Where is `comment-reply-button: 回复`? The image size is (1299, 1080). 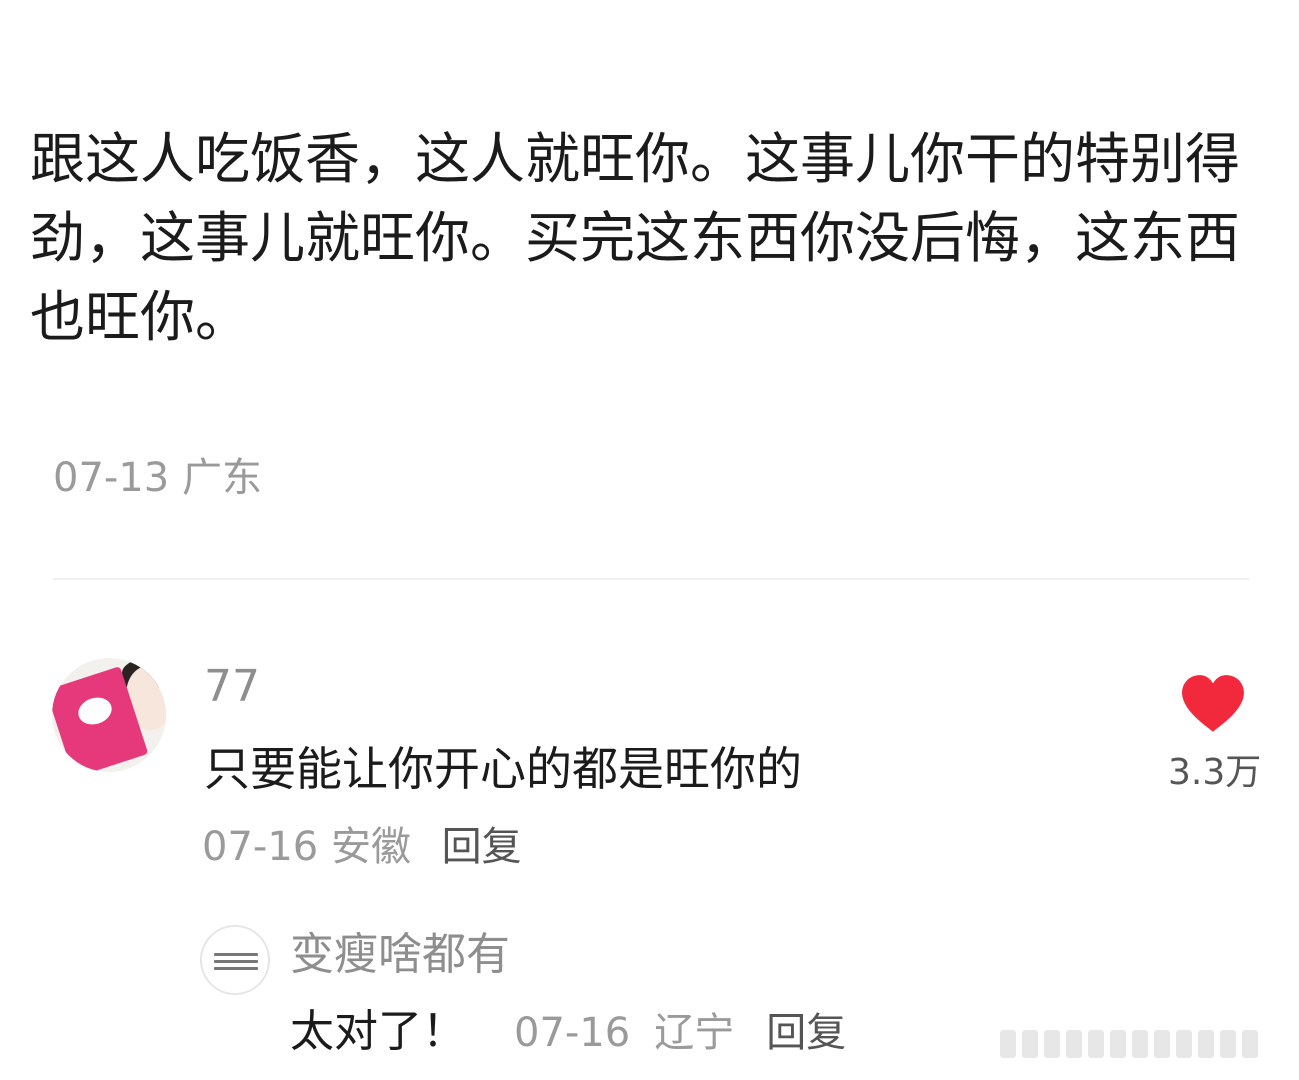 comment-reply-button: 回复 is located at coordinates (482, 847).